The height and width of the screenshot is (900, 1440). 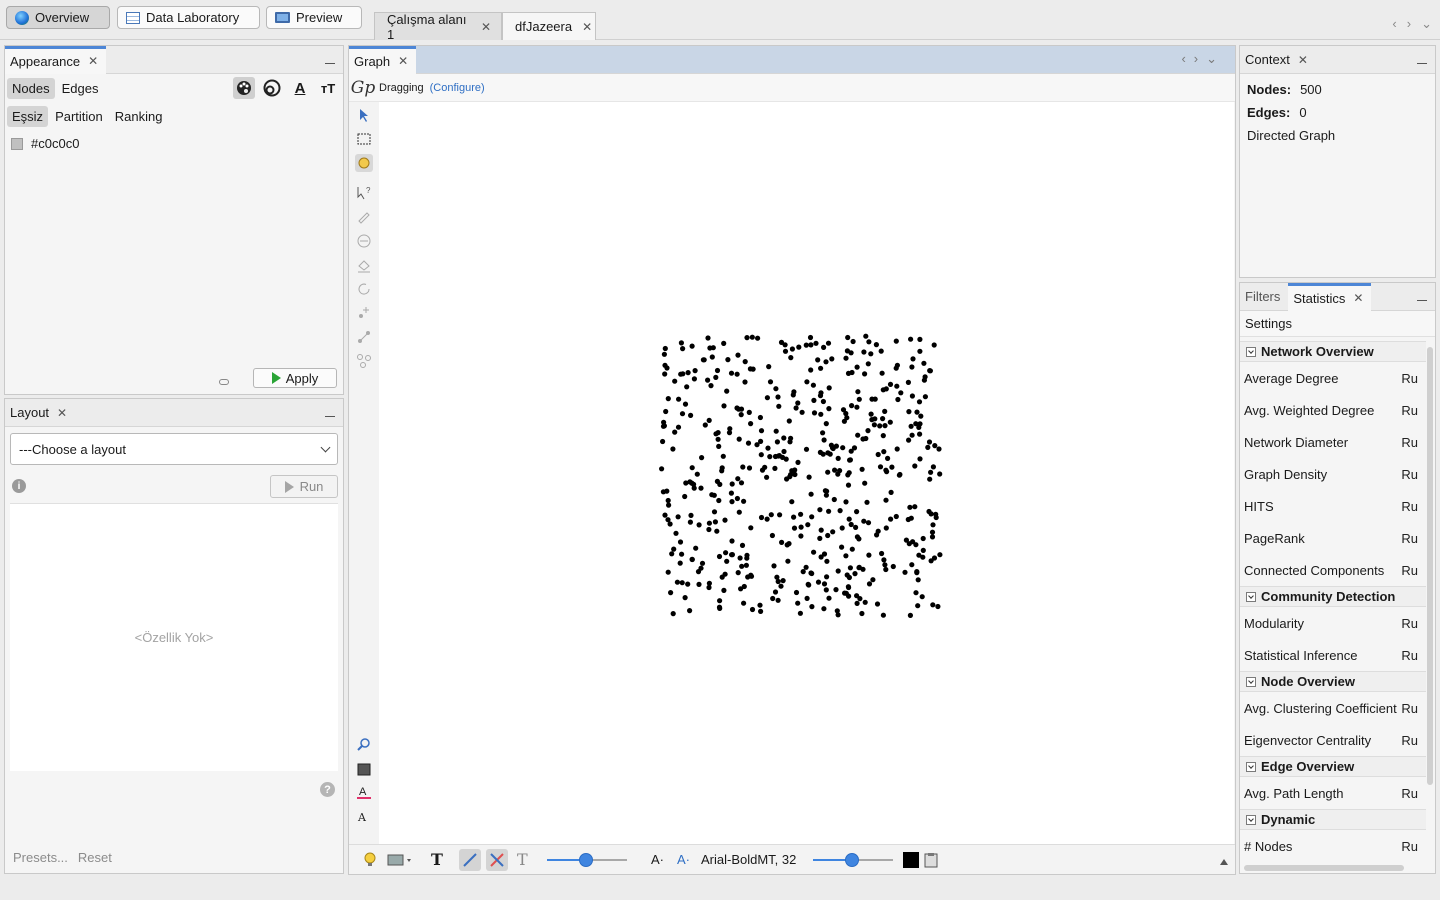 What do you see at coordinates (1333, 819) in the screenshot?
I see `stats-category: Dynamic` at bounding box center [1333, 819].